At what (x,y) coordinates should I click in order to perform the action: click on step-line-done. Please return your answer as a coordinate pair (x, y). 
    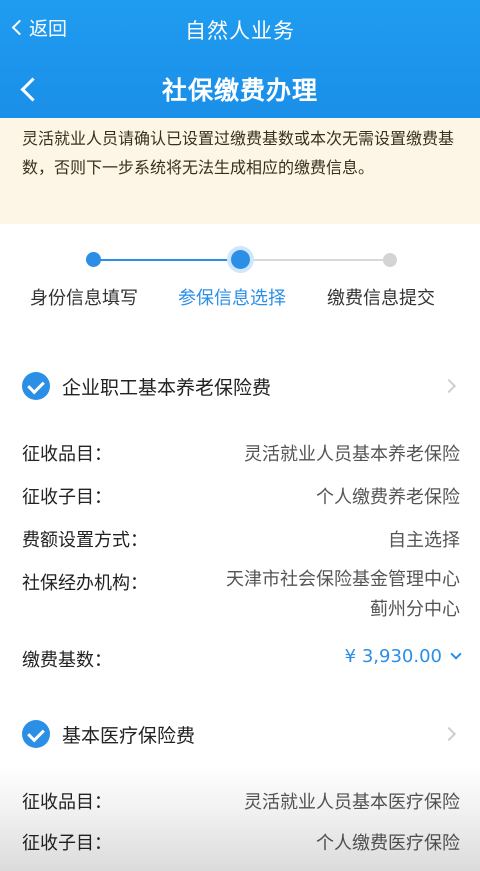
    Looking at the image, I should click on (167, 260).